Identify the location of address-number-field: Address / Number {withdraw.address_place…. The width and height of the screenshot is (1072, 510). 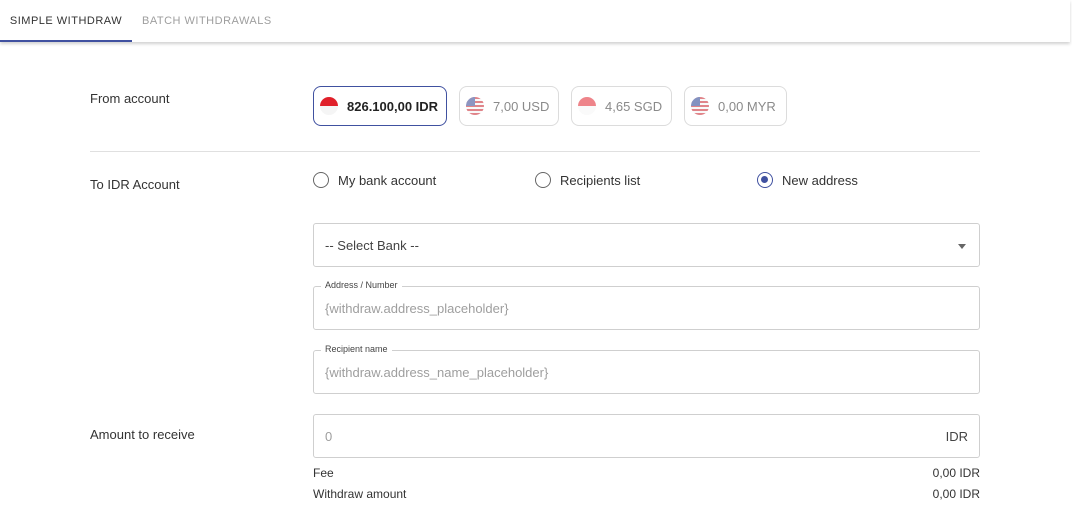
(646, 305).